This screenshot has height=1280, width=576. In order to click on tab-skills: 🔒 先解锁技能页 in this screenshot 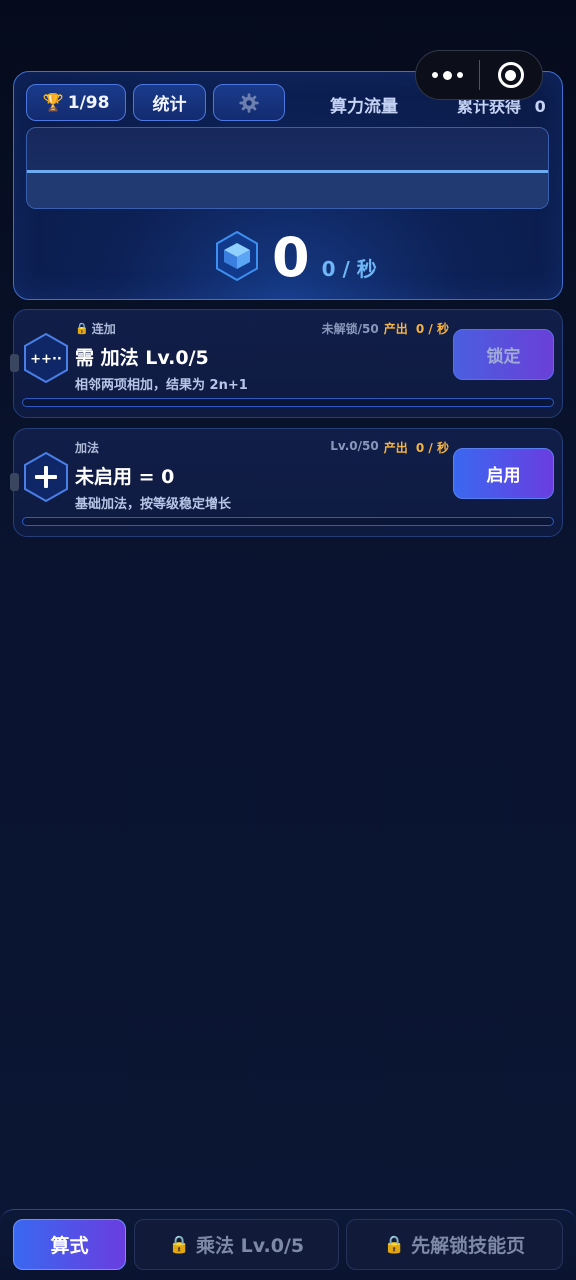, I will do `click(454, 1244)`.